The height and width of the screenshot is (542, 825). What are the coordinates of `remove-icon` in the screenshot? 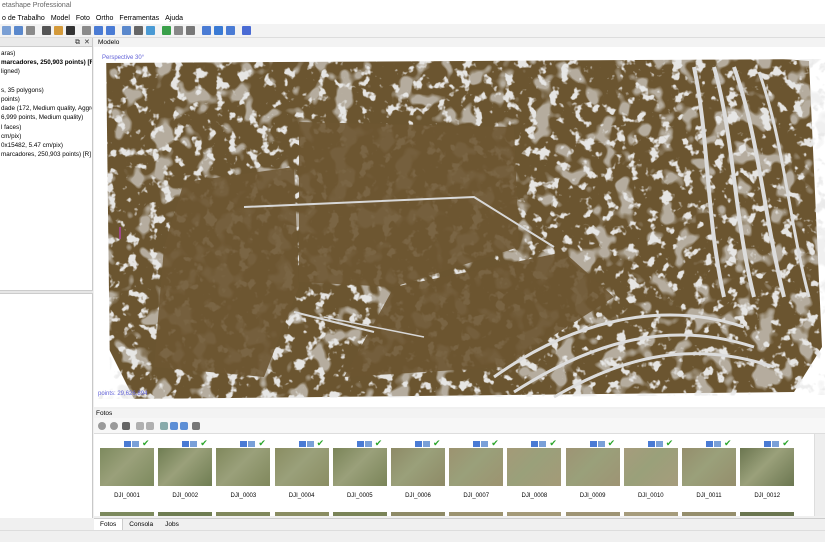 It's located at (126, 426).